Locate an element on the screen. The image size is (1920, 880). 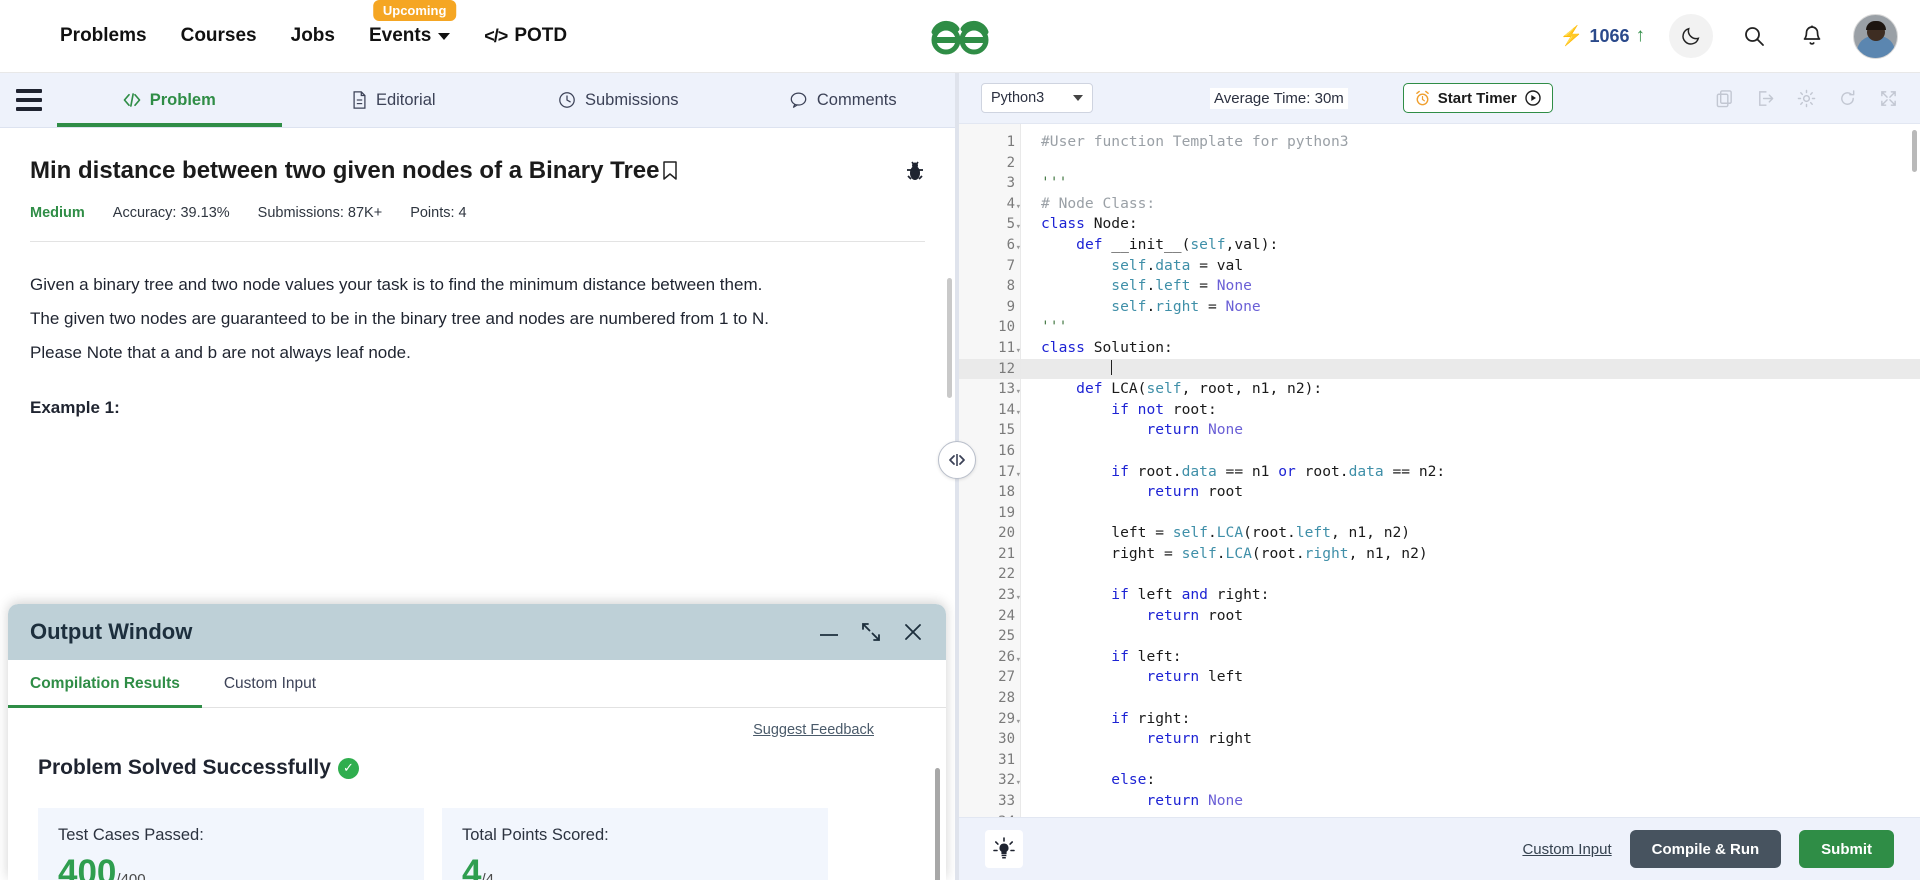
line-number: 7 is located at coordinates (1010, 265).